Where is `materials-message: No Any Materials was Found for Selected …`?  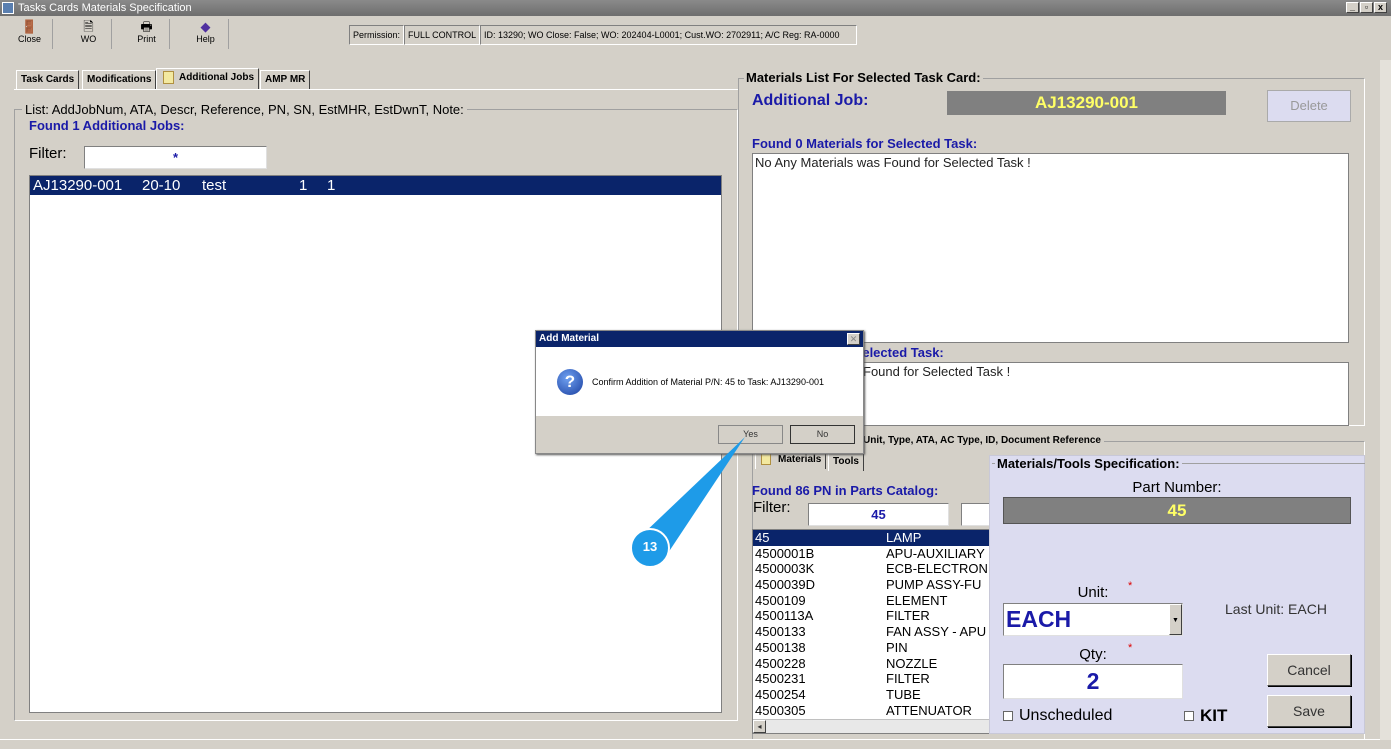 materials-message: No Any Materials was Found for Selected … is located at coordinates (893, 162).